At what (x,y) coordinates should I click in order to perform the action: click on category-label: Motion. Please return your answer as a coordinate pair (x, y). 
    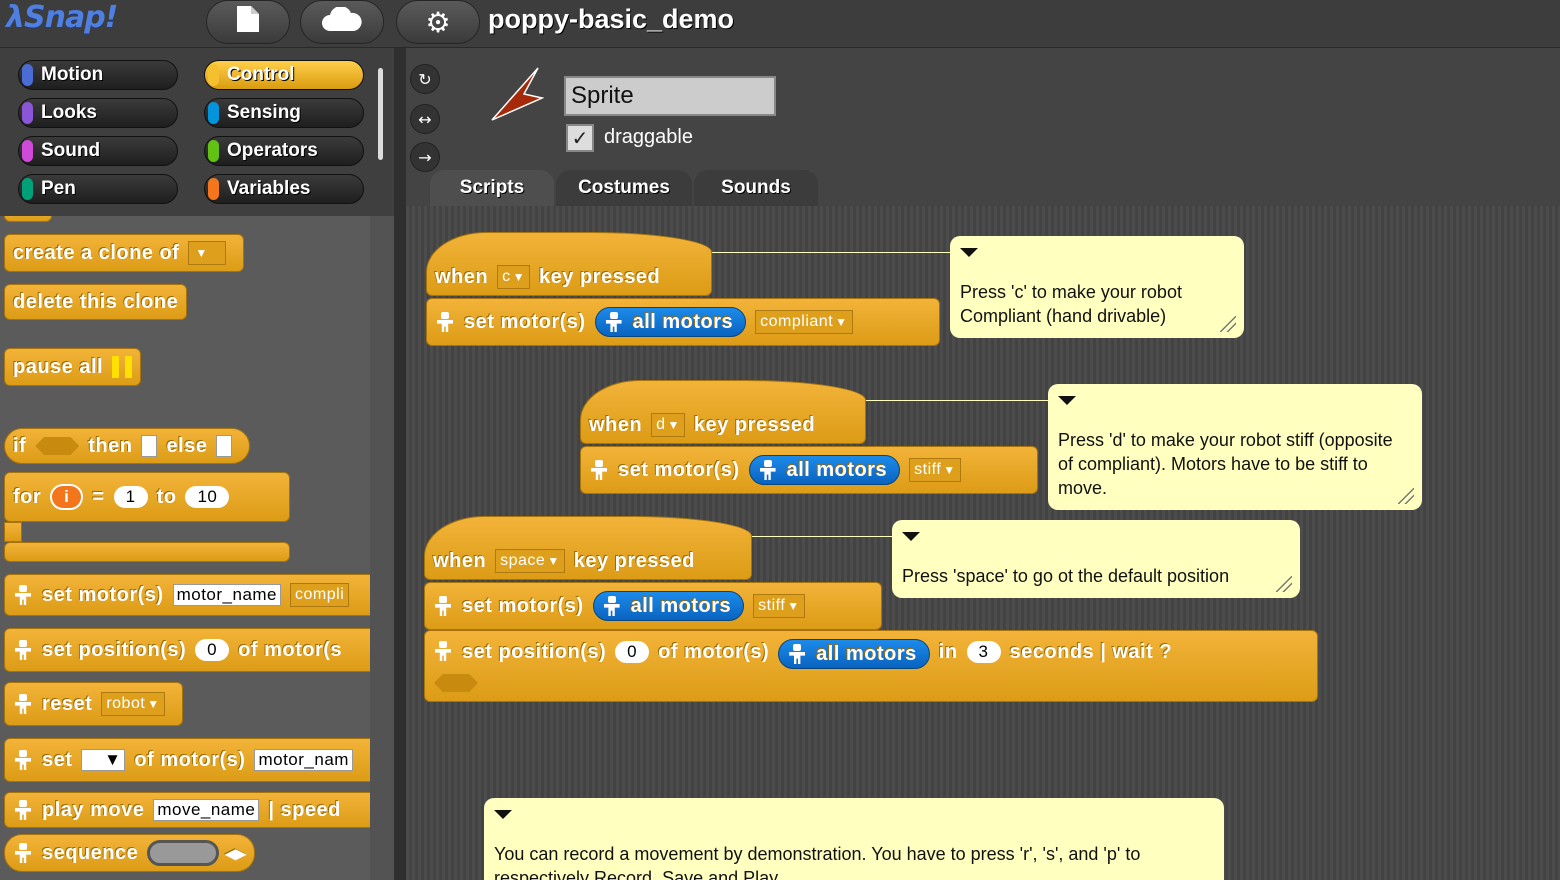
    Looking at the image, I should click on (72, 74).